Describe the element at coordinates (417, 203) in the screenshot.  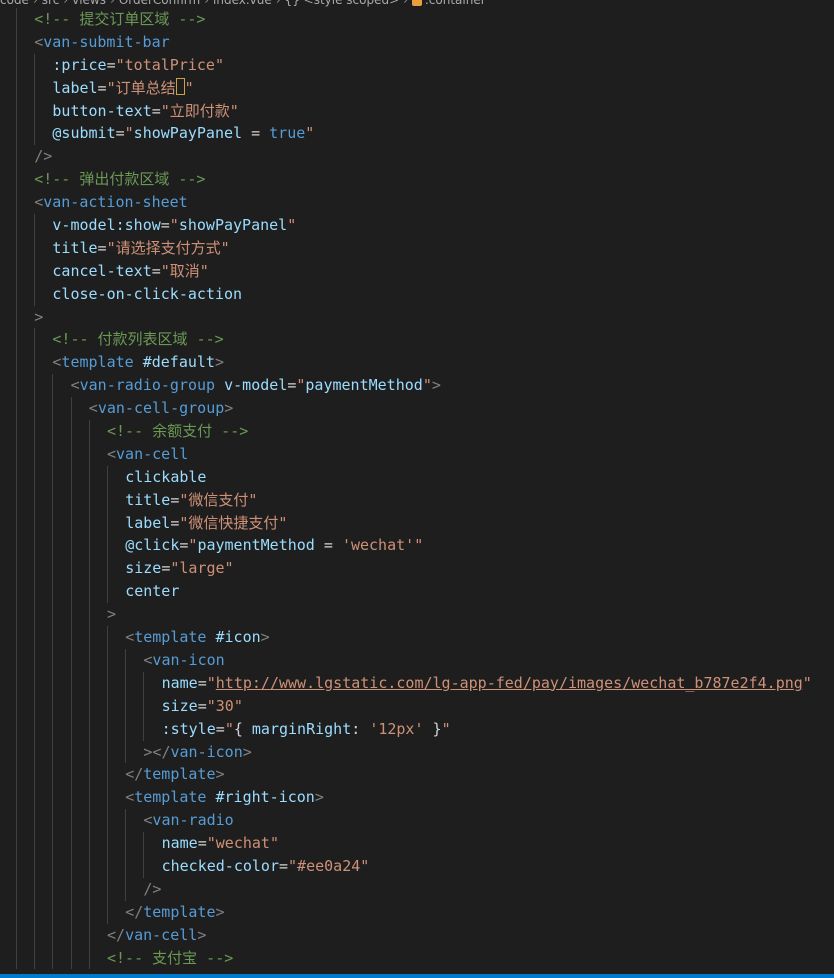
I see `code-line: <van-action-sheet` at that location.